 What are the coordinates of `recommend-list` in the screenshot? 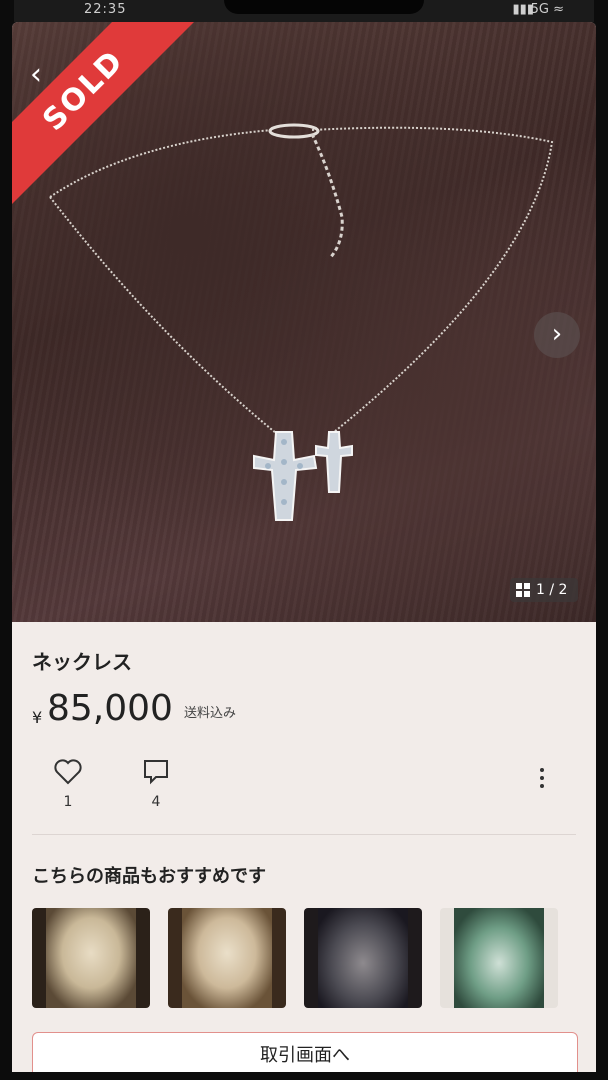 It's located at (314, 960).